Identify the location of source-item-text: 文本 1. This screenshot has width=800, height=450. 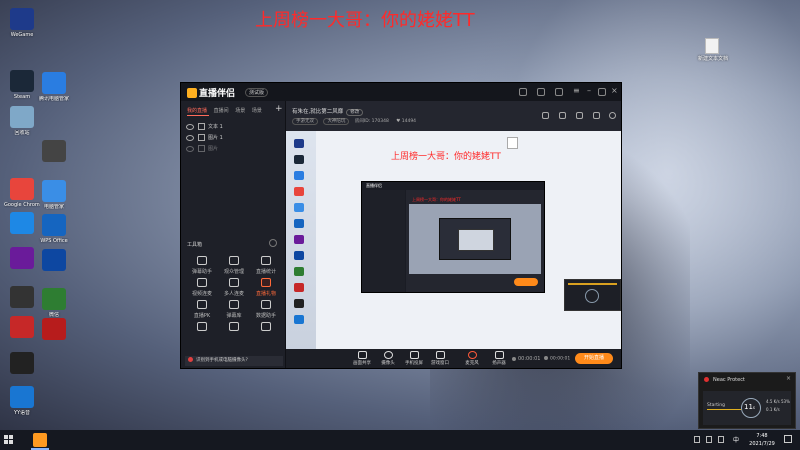
(204, 126).